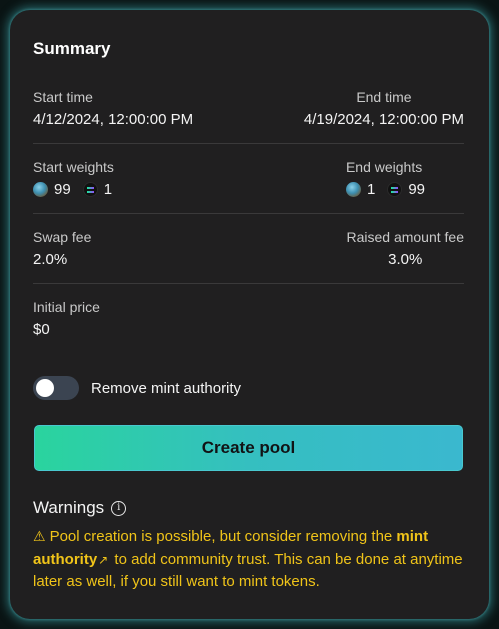 The image size is (499, 629). What do you see at coordinates (69, 507) in the screenshot?
I see `warnings-title: Warnings` at bounding box center [69, 507].